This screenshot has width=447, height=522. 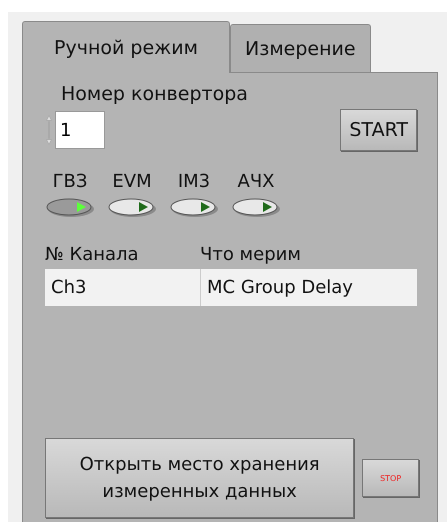 What do you see at coordinates (251, 254) in the screenshot?
I see `column-header: Что мерим` at bounding box center [251, 254].